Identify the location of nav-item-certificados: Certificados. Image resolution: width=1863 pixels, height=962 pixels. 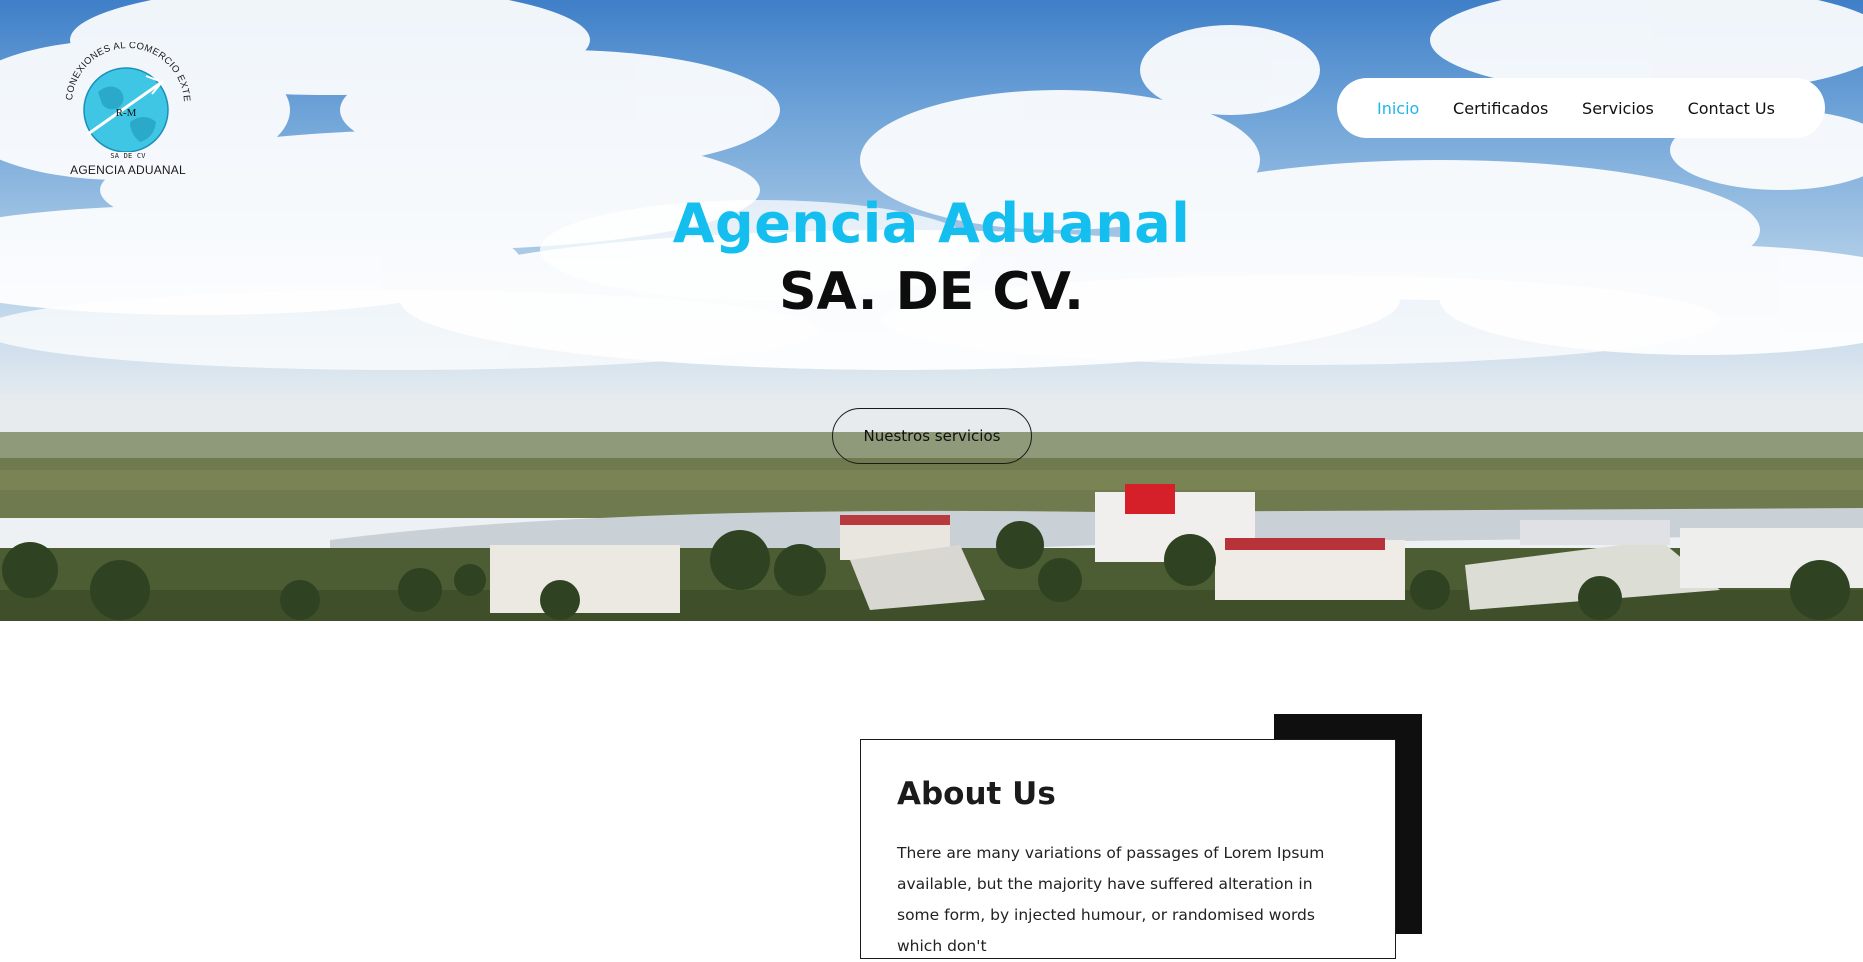
(1500, 108).